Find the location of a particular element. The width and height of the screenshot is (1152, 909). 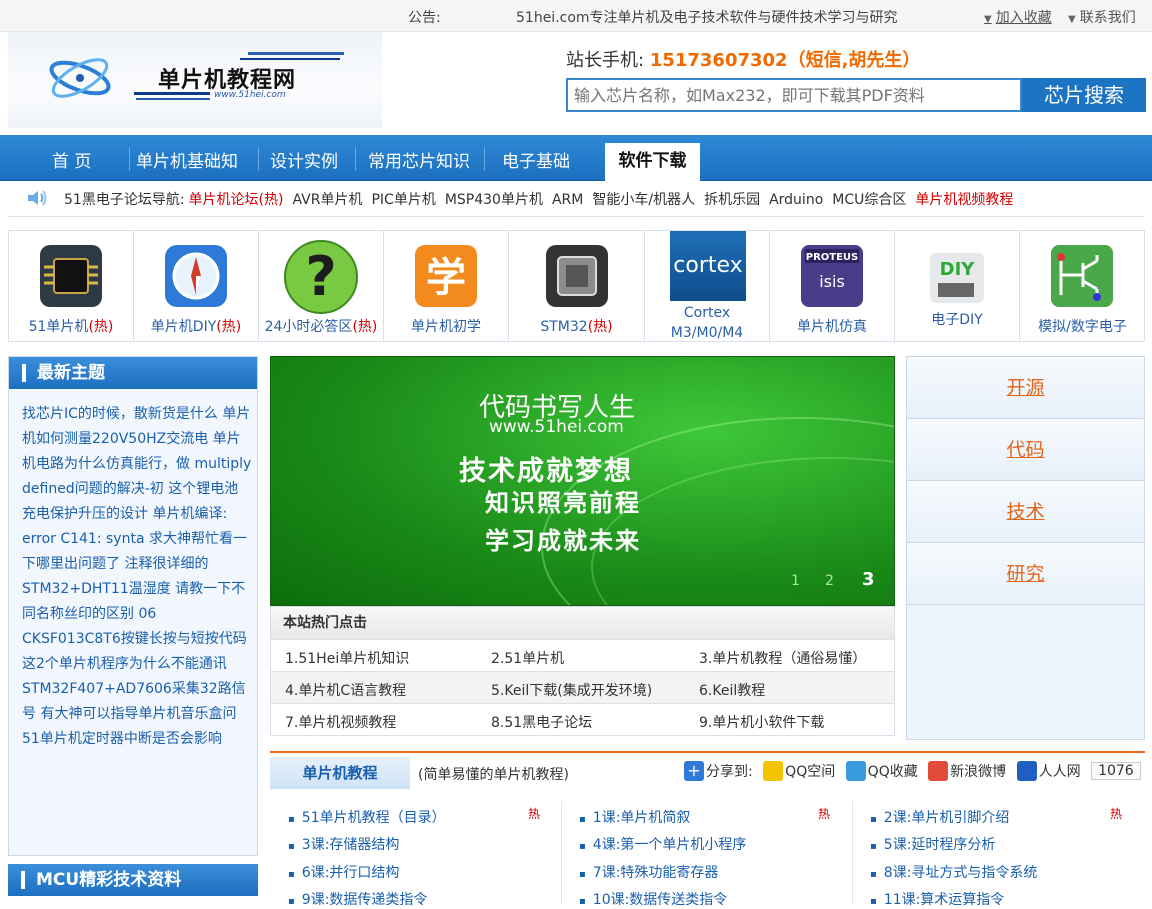

banner-page-1: 1 is located at coordinates (795, 581).